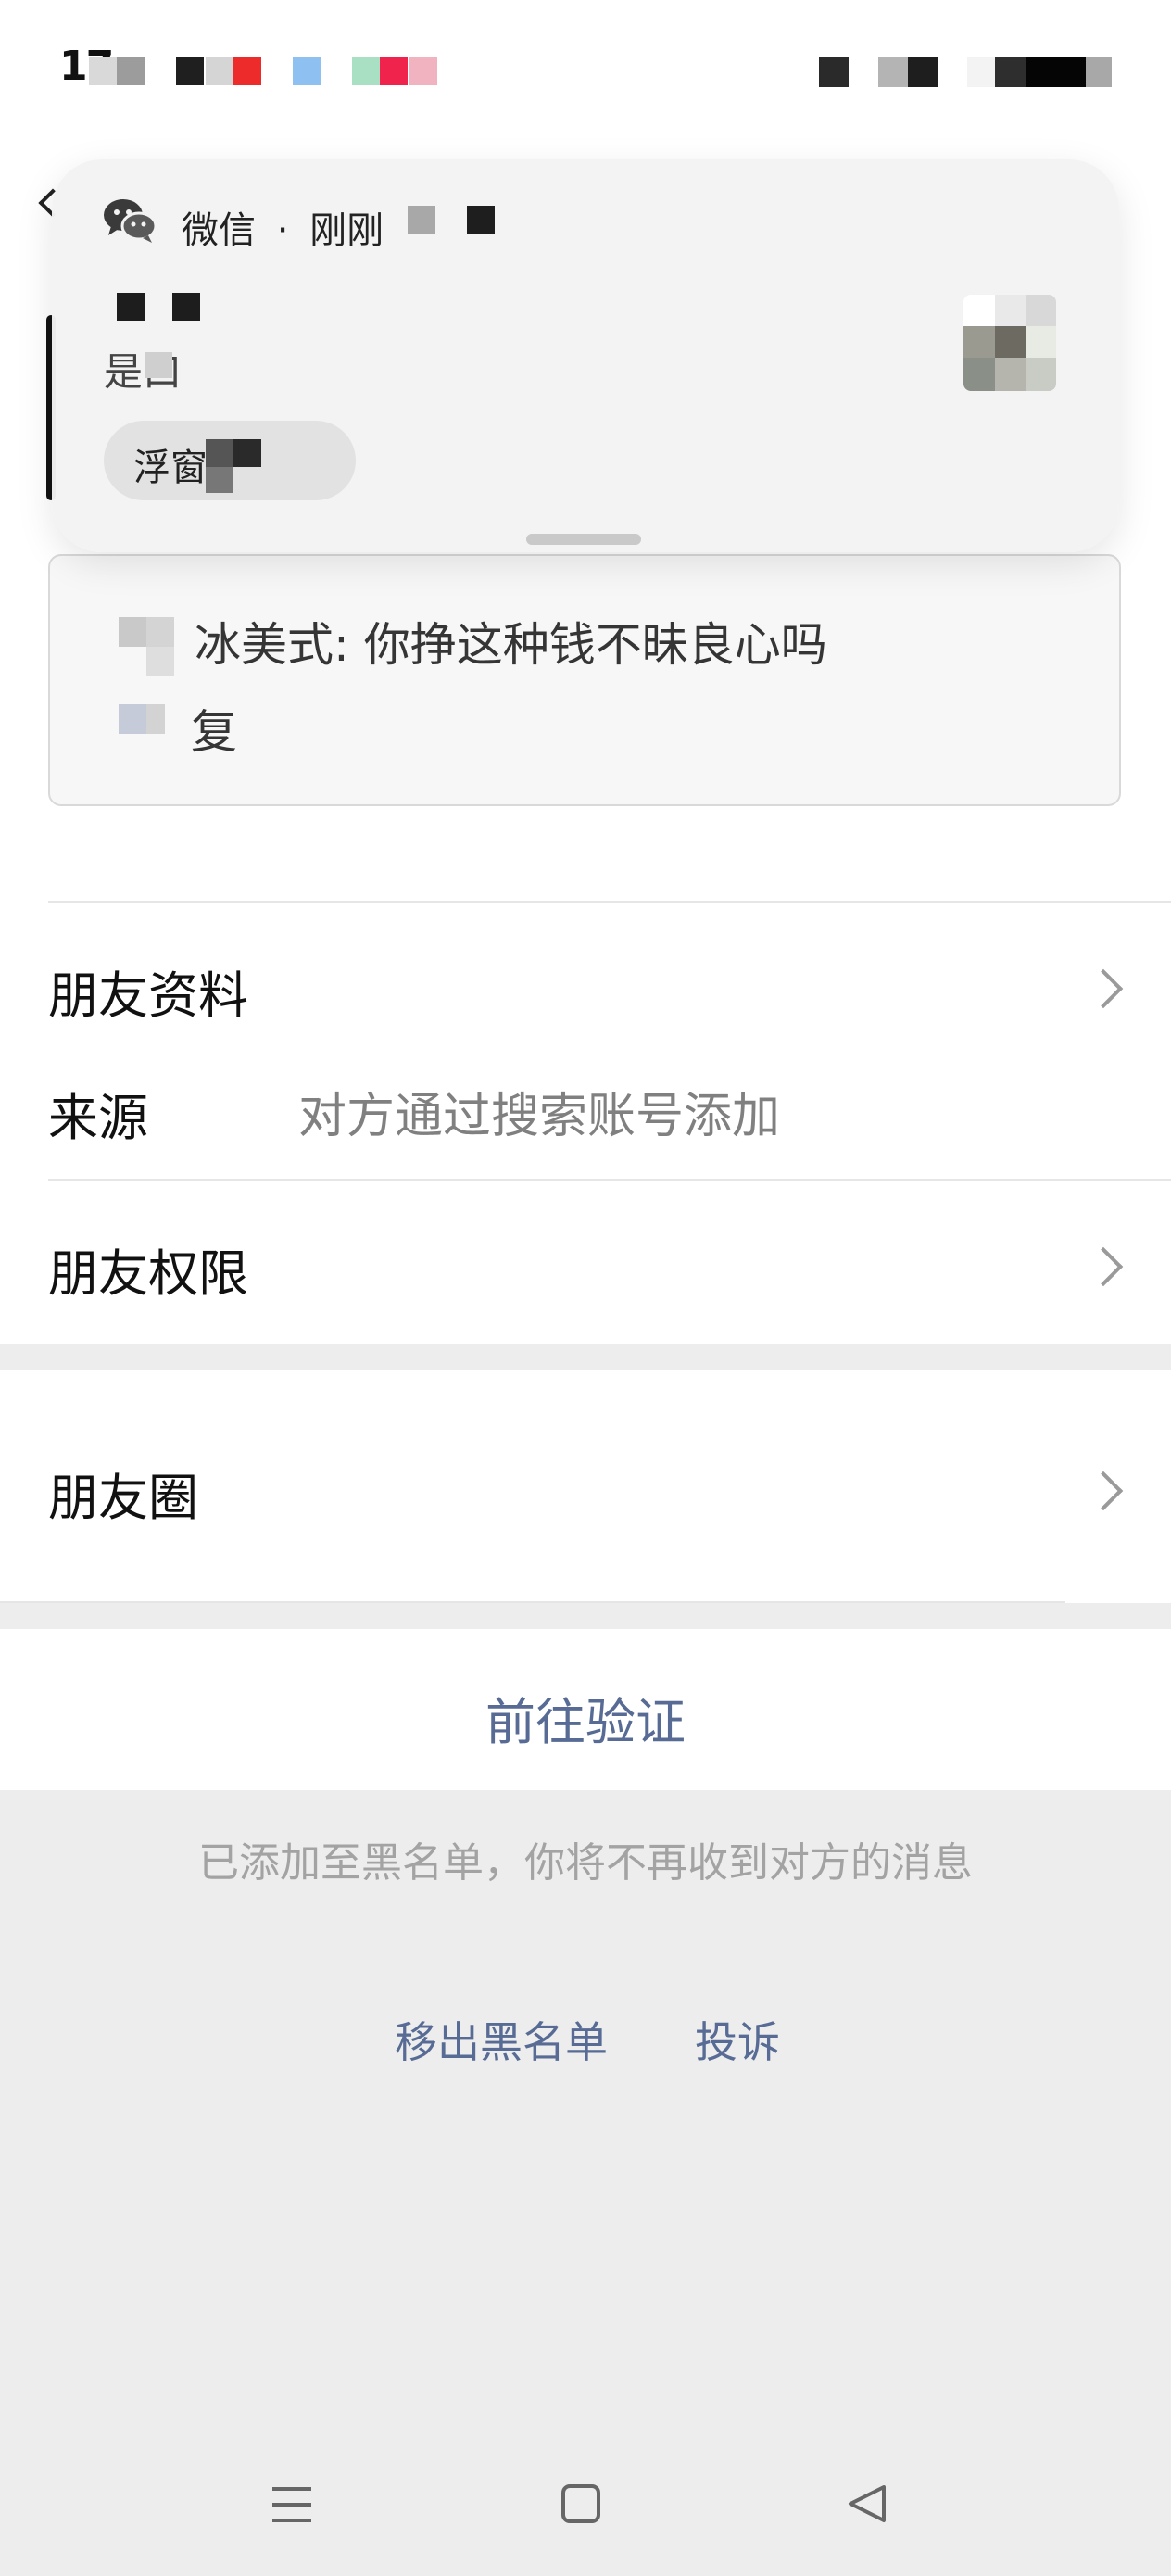  I want to click on home-icon, so click(581, 2504).